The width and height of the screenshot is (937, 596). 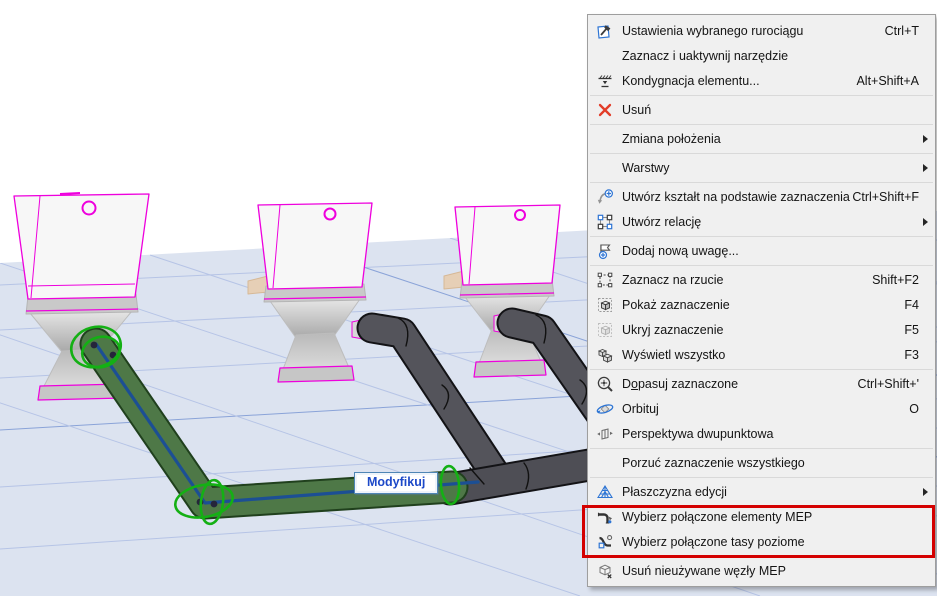 What do you see at coordinates (605, 383) in the screenshot?
I see `fit-selection-icon` at bounding box center [605, 383].